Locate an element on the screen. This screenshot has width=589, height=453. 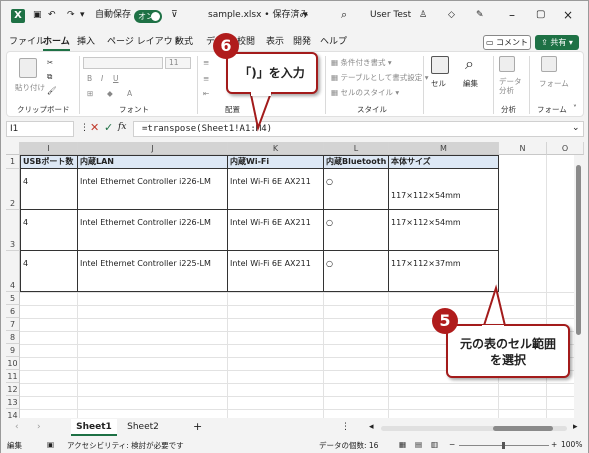
callout-step-5: 元の表のセル範囲 を選択 is located at coordinates (508, 351).